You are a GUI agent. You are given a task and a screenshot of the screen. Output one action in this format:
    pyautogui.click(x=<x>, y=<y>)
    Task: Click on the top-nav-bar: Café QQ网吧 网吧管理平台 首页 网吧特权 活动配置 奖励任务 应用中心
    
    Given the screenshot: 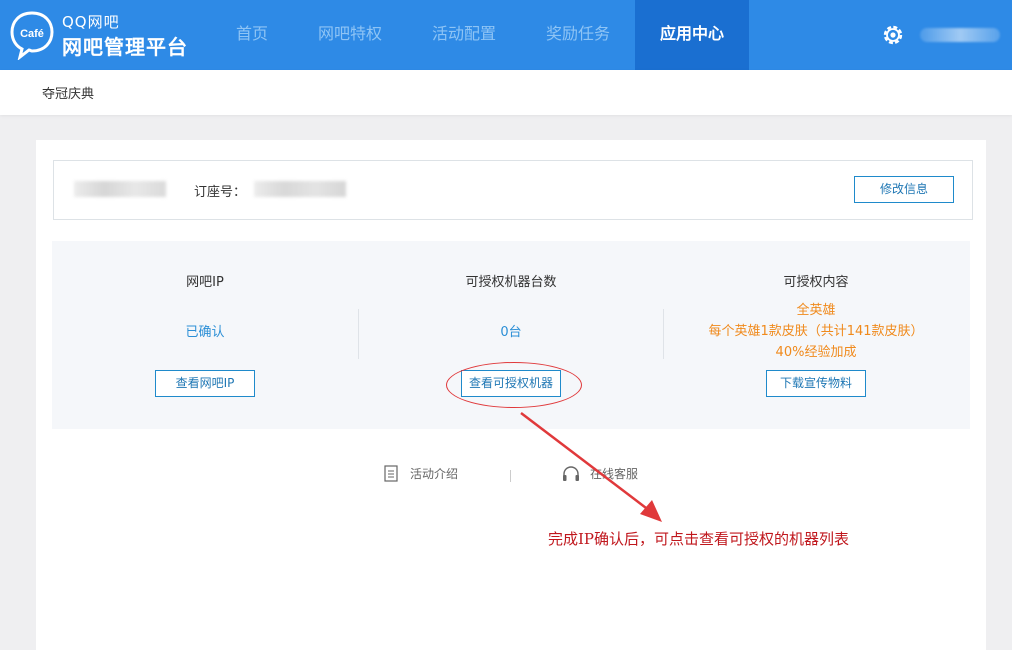 What is the action you would take?
    pyautogui.click(x=506, y=35)
    